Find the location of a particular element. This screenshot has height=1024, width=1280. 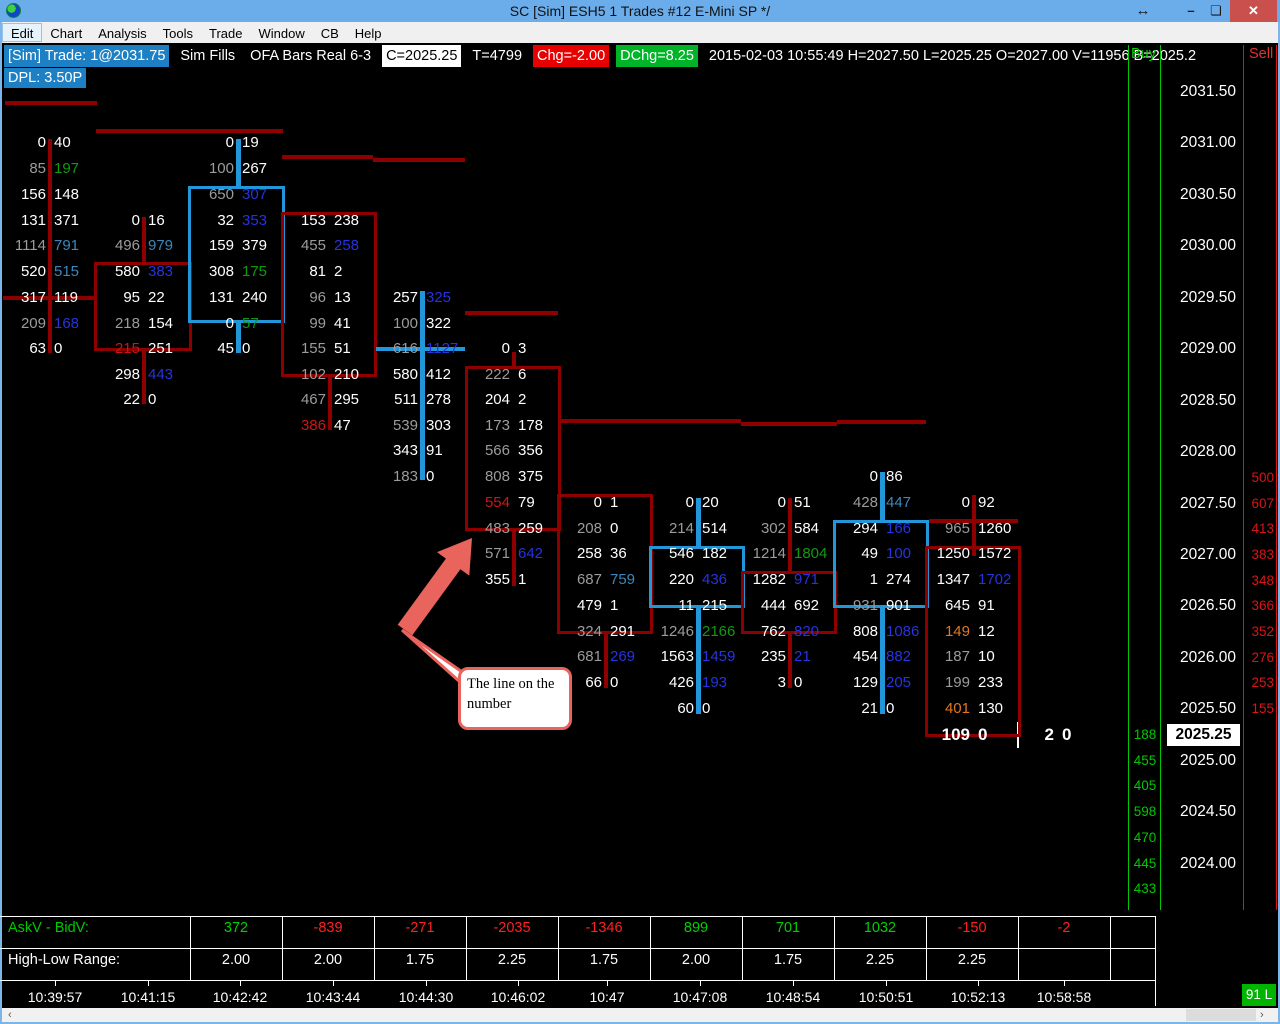

bid-volume-cell: 307 is located at coordinates (255, 194).